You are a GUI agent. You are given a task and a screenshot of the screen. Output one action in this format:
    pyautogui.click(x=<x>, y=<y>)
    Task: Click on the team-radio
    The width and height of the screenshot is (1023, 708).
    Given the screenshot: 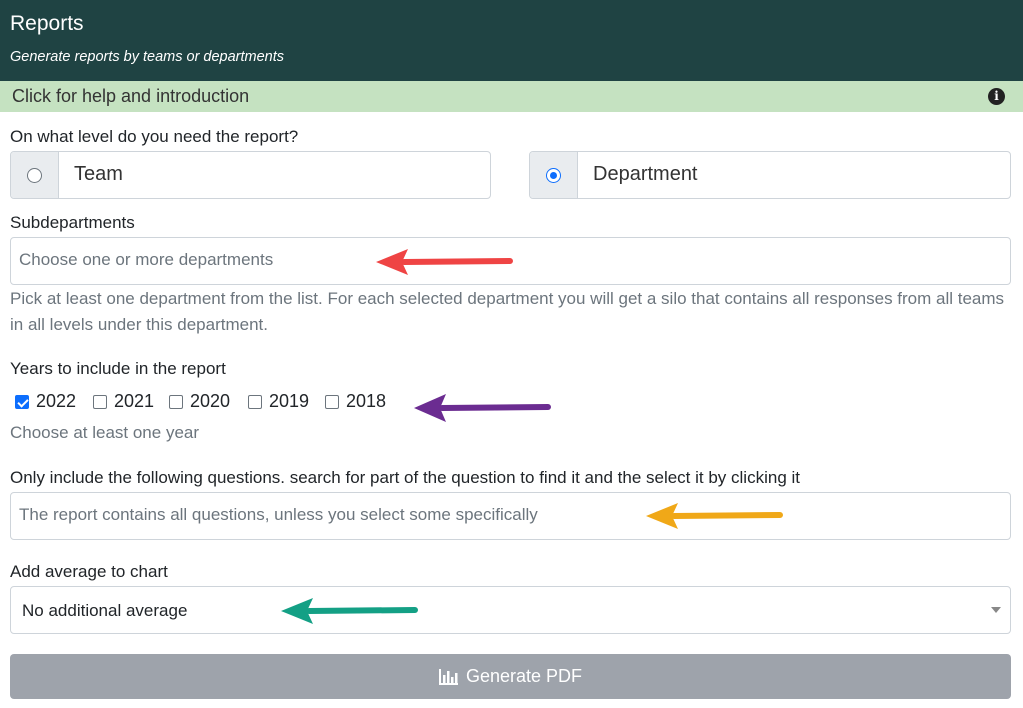 What is the action you would take?
    pyautogui.click(x=34, y=175)
    